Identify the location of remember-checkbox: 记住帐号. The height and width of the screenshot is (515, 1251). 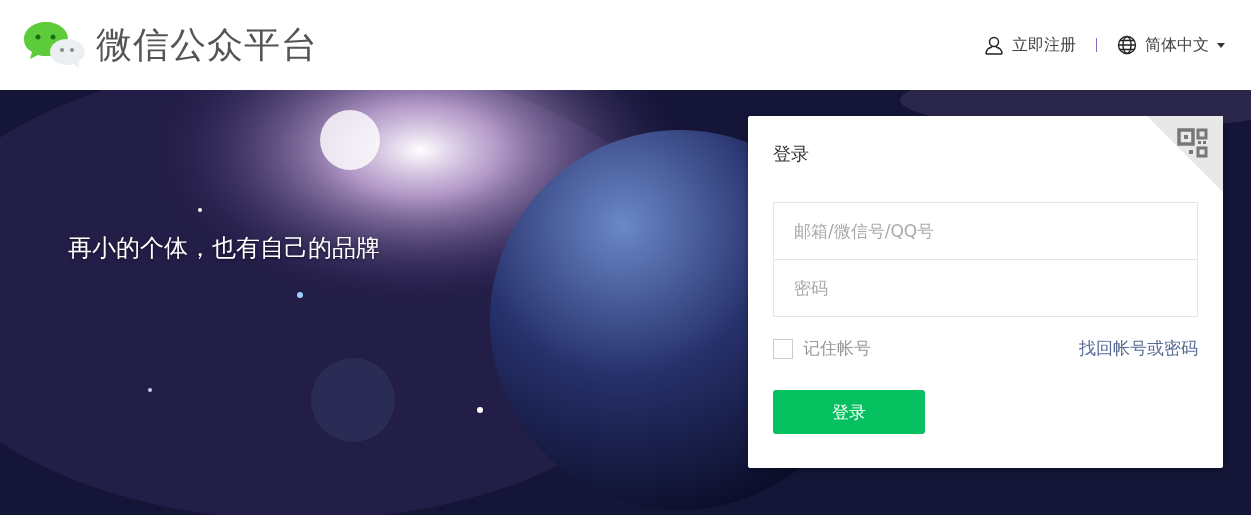
(822, 348).